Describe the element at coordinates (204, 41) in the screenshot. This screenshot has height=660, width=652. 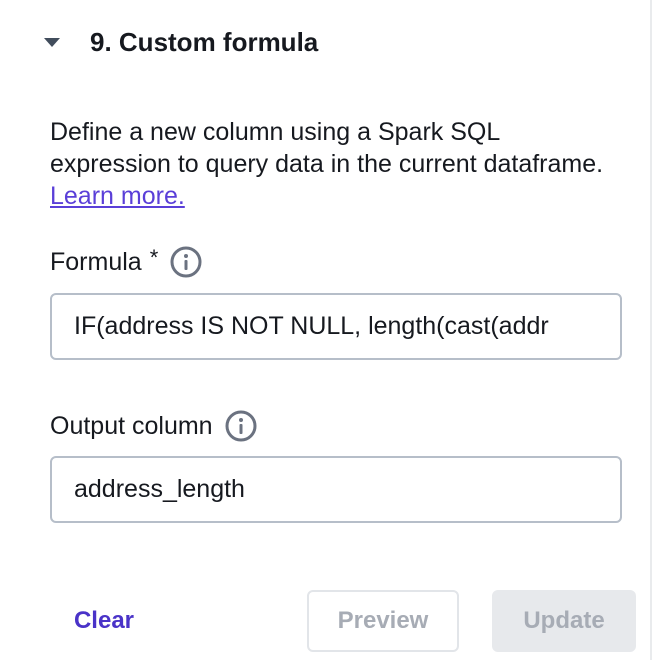
I see `section-title: 9. Custom formula` at that location.